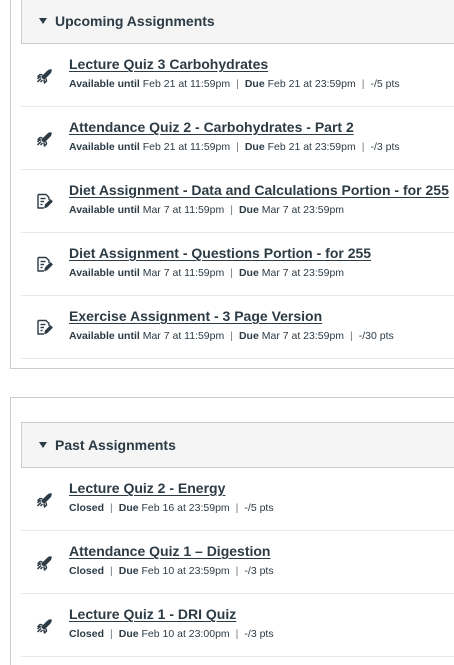 Image resolution: width=454 pixels, height=665 pixels. Describe the element at coordinates (237, 22) in the screenshot. I see `upcoming-assignments-header: Upcoming Assignments` at that location.